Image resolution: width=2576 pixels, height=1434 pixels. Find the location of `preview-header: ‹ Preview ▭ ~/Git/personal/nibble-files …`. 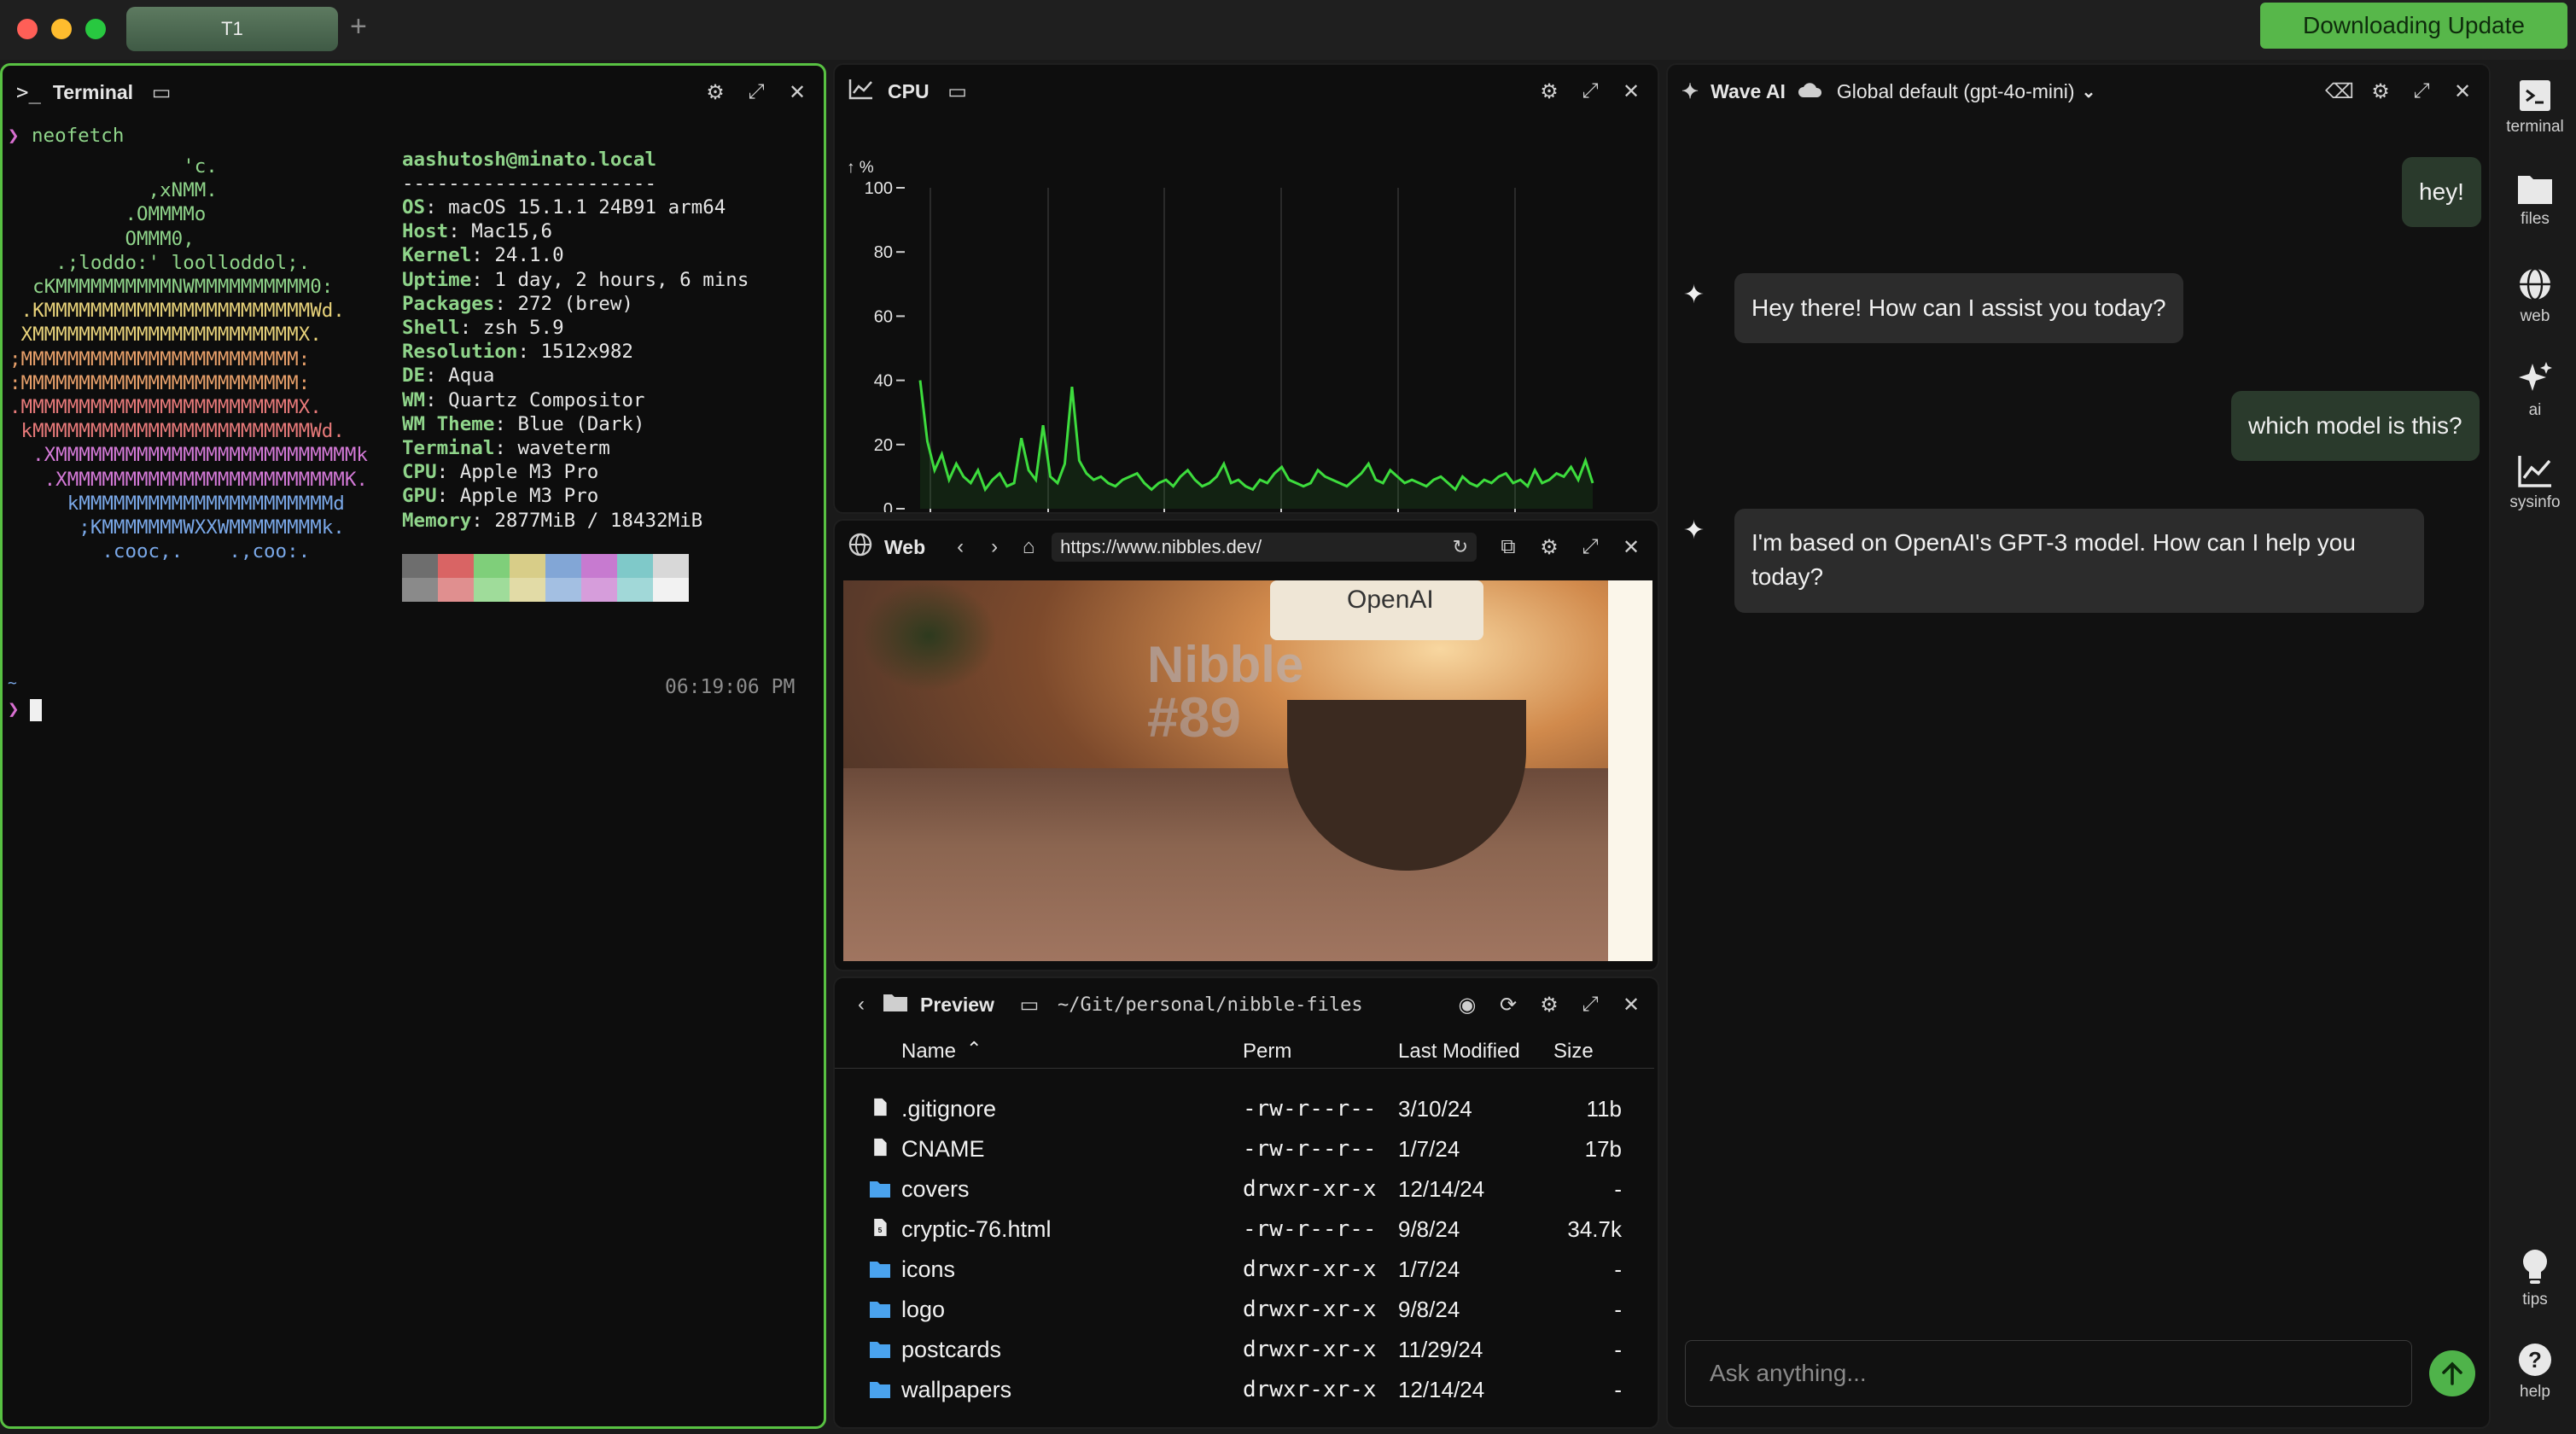

preview-header: ‹ Preview ▭ ~/Git/personal/nibble-files … is located at coordinates (1246, 1004).